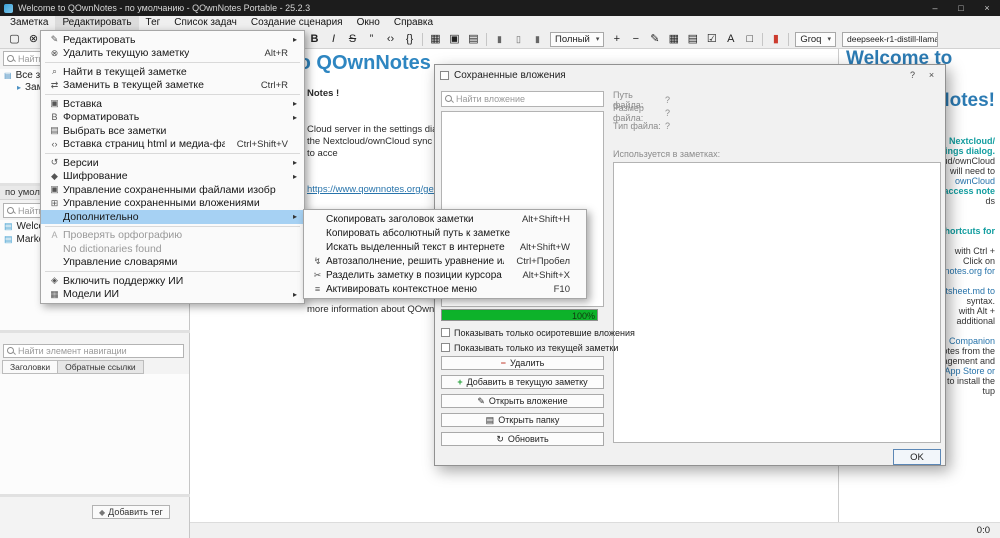 The image size is (1000, 538). Describe the element at coordinates (371, 39) in the screenshot. I see `blockquote-icon: ”` at that location.